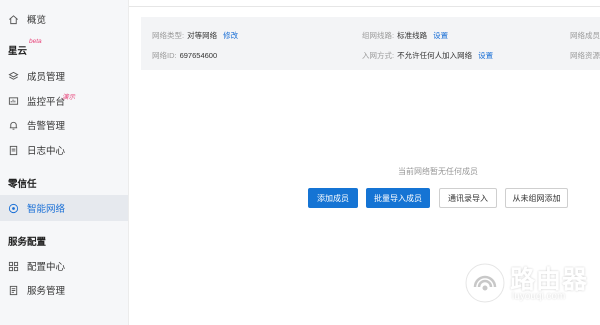 This screenshot has height=325, width=600. What do you see at coordinates (27, 242) in the screenshot?
I see `group-title-service-config: 服务配置` at bounding box center [27, 242].